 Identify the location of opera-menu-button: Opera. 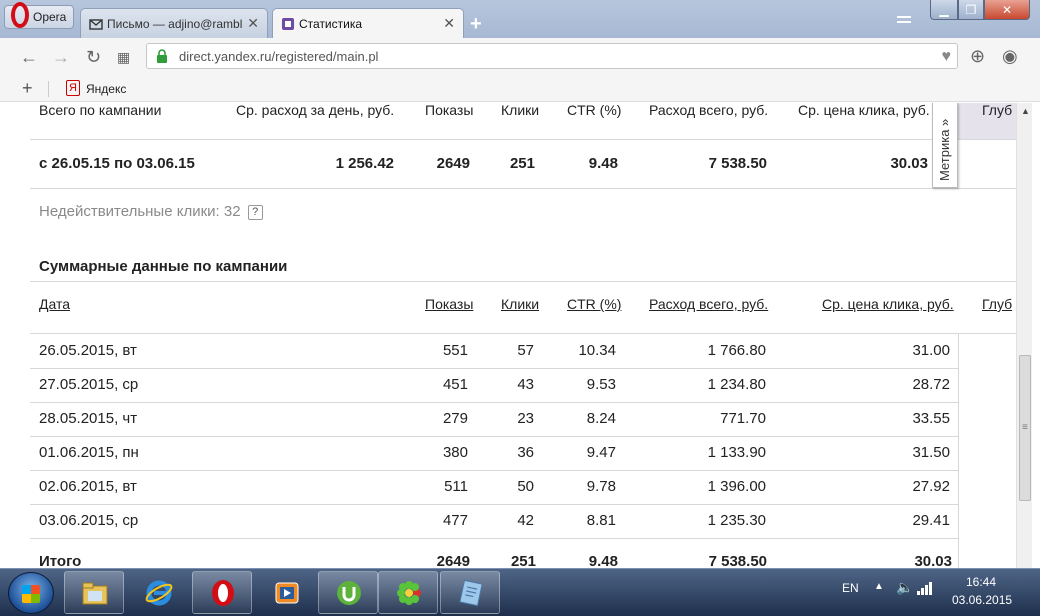
(39, 15).